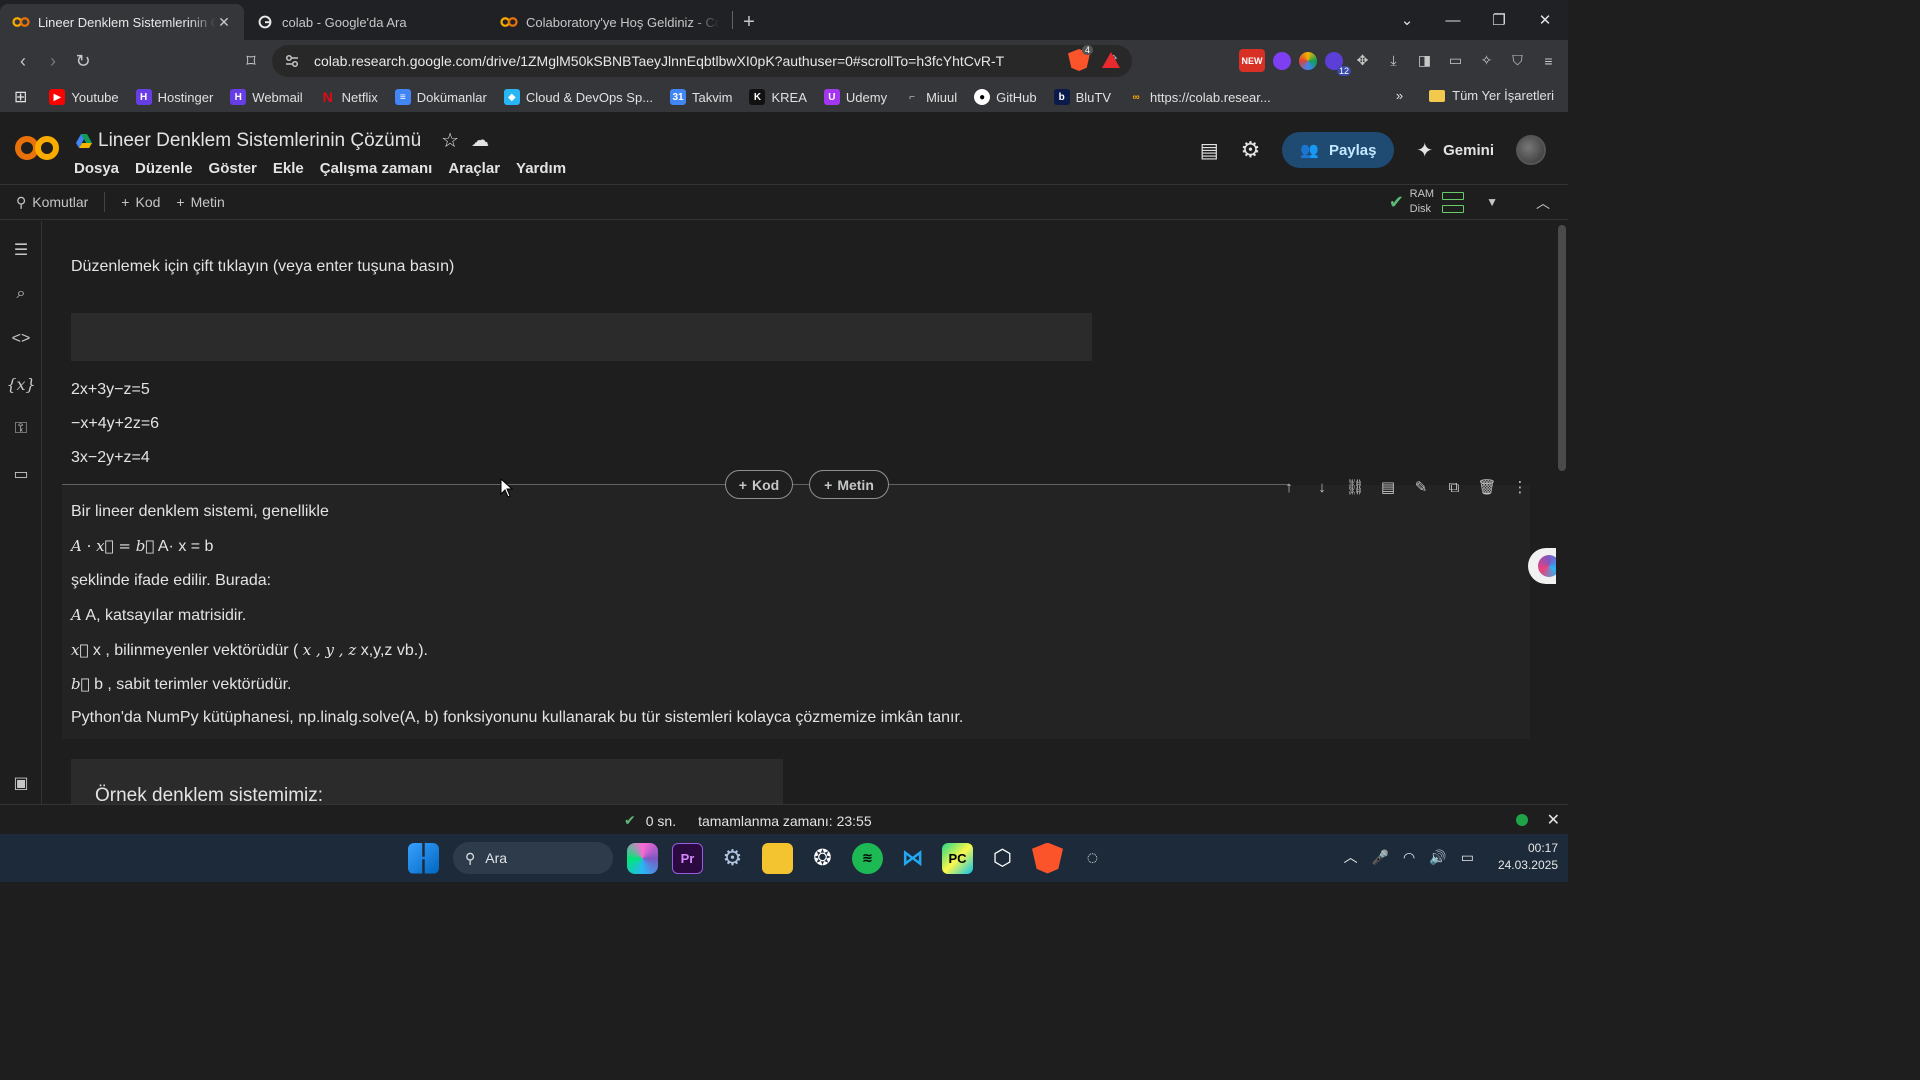  What do you see at coordinates (930, 97) in the screenshot?
I see `bookmark-miuul: ⌐ Miuul` at bounding box center [930, 97].